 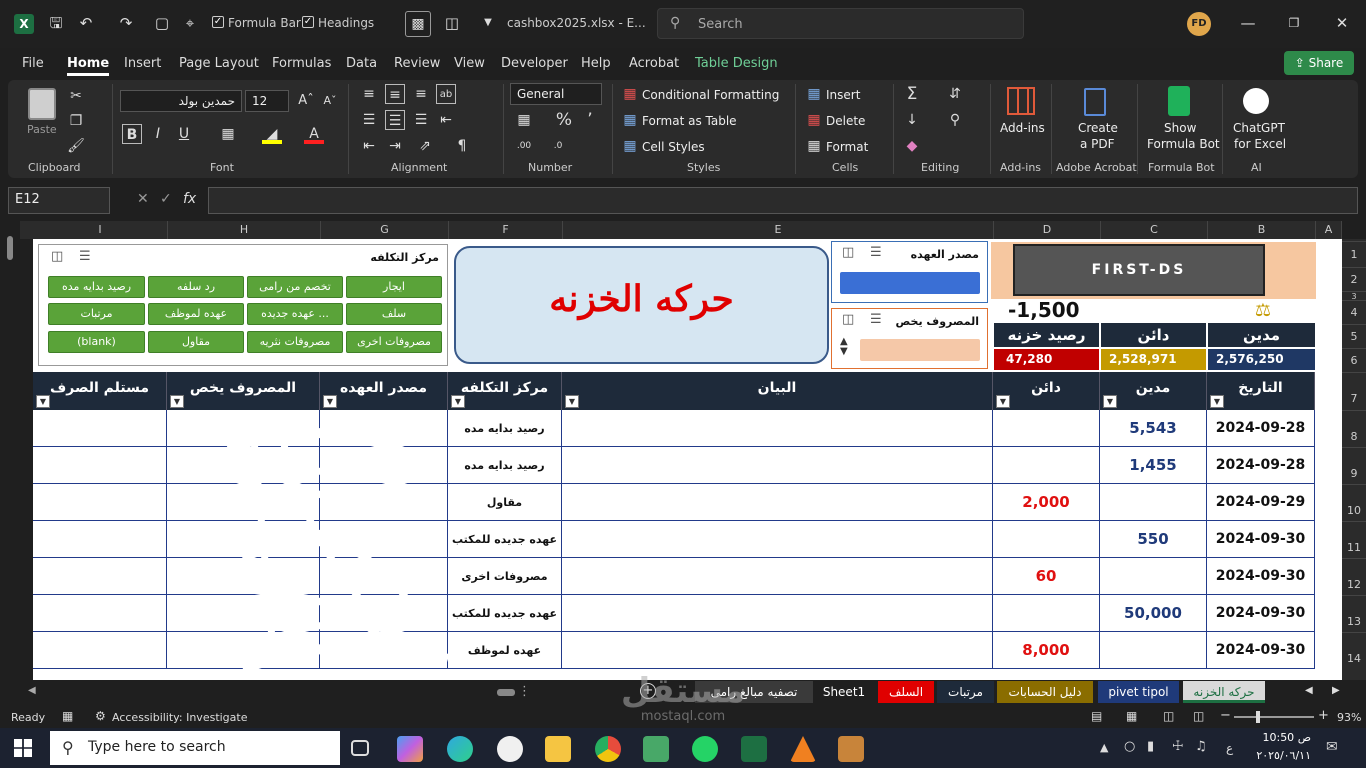 I want to click on show-formula-bot-line1: Show, so click(x=1180, y=128).